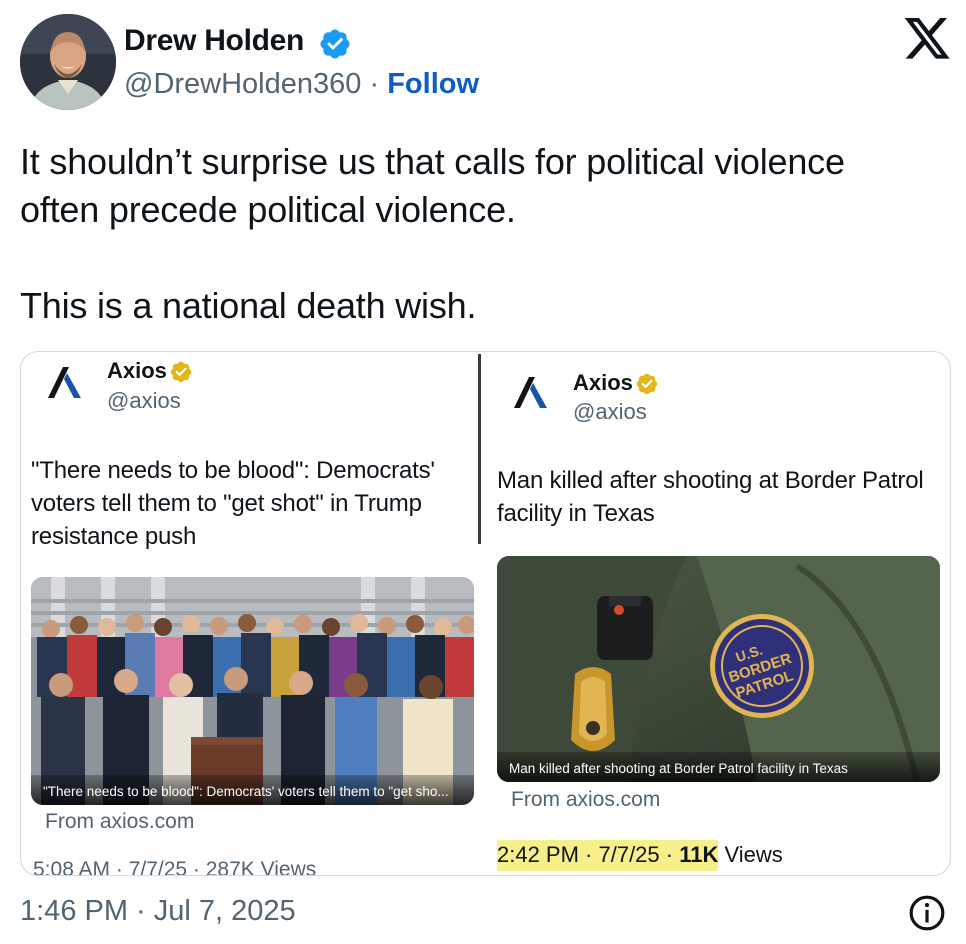 Image resolution: width=966 pixels, height=944 pixels. What do you see at coordinates (248, 305) in the screenshot?
I see `tweet-text-line-3: This is a national death wish.` at bounding box center [248, 305].